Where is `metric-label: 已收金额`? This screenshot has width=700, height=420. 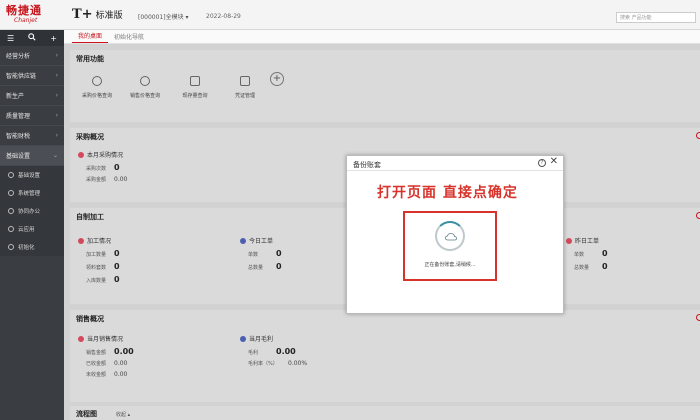 metric-label: 已收金额 is located at coordinates (96, 364).